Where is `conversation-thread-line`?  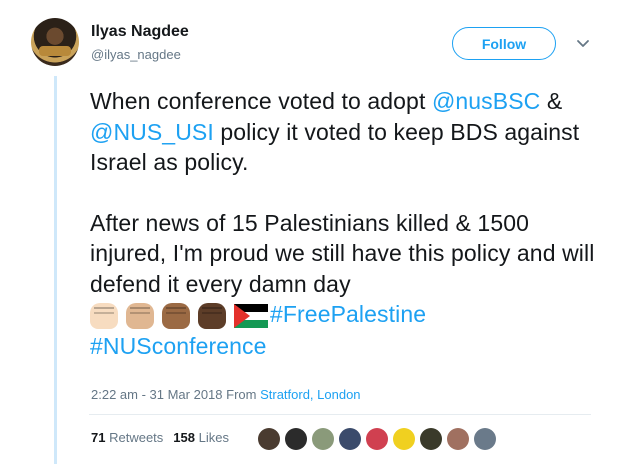 conversation-thread-line is located at coordinates (55, 270).